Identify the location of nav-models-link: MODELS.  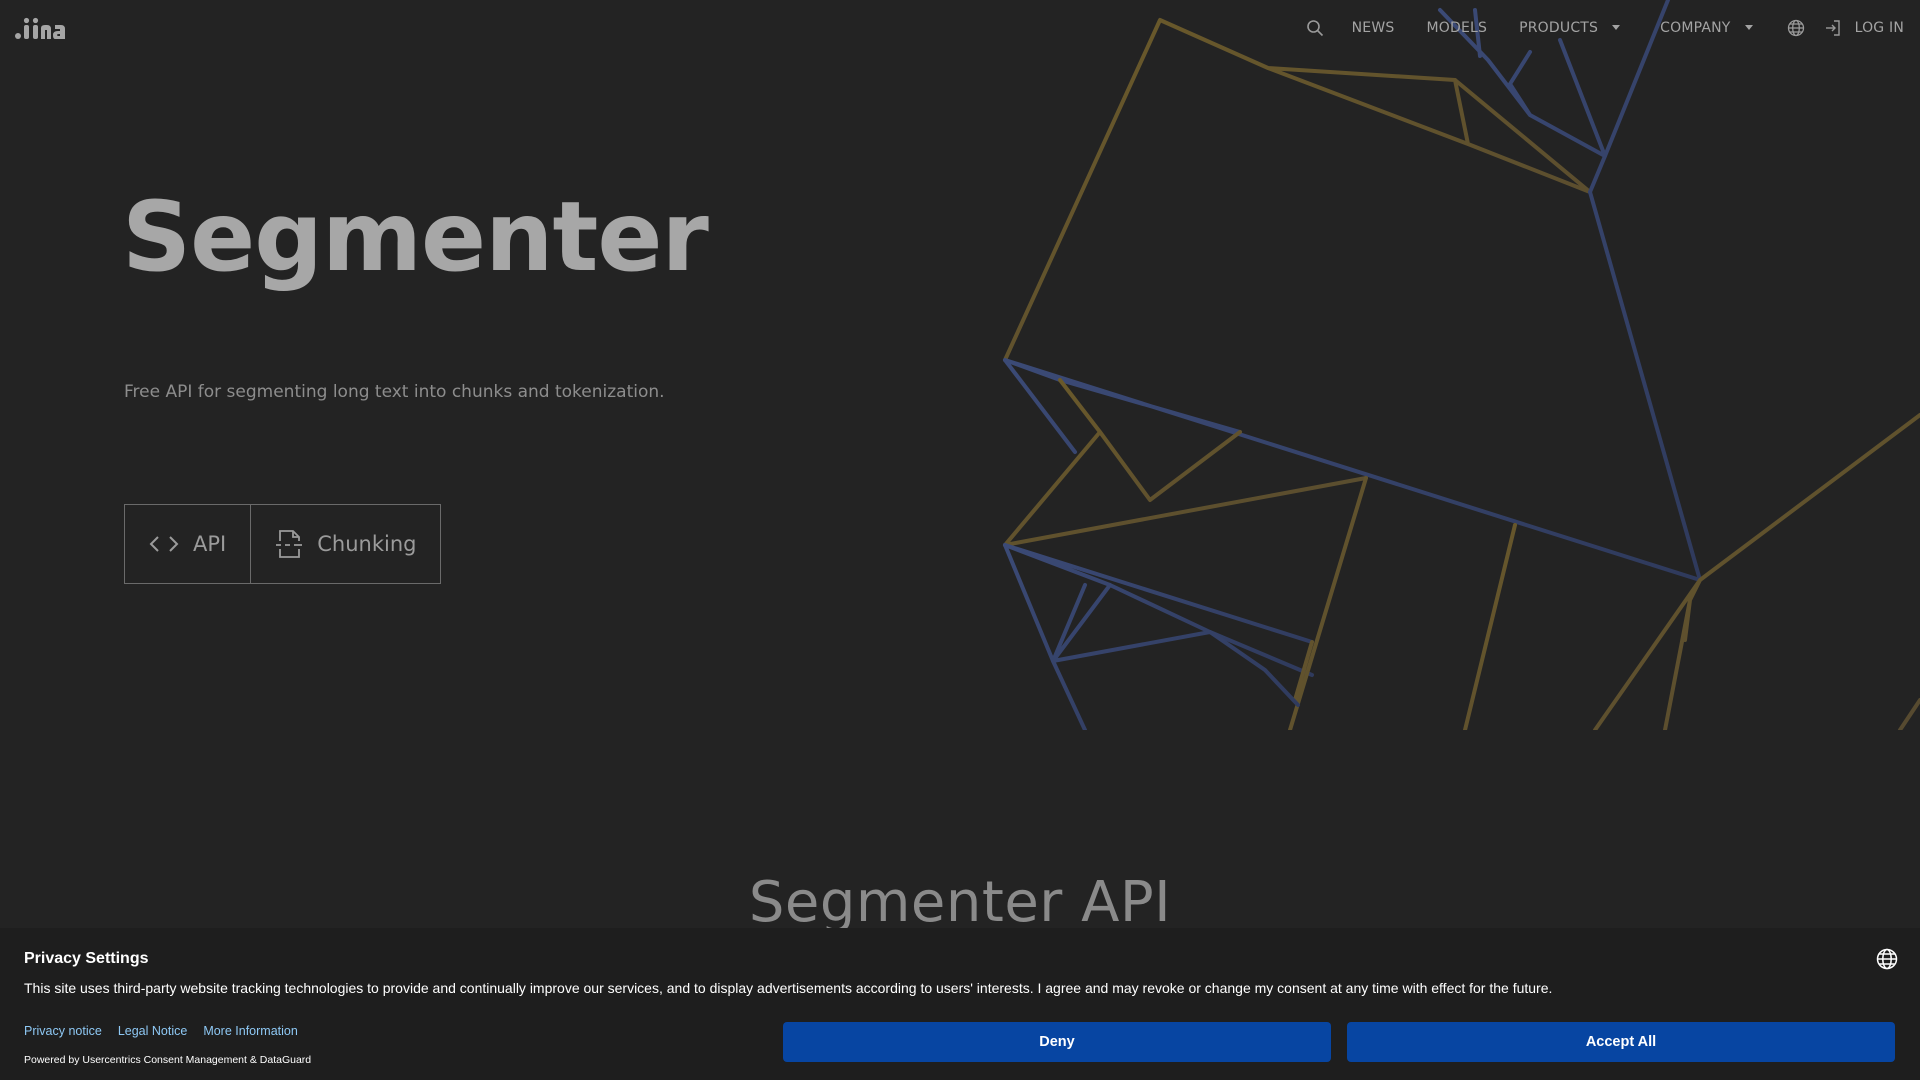
(1456, 28).